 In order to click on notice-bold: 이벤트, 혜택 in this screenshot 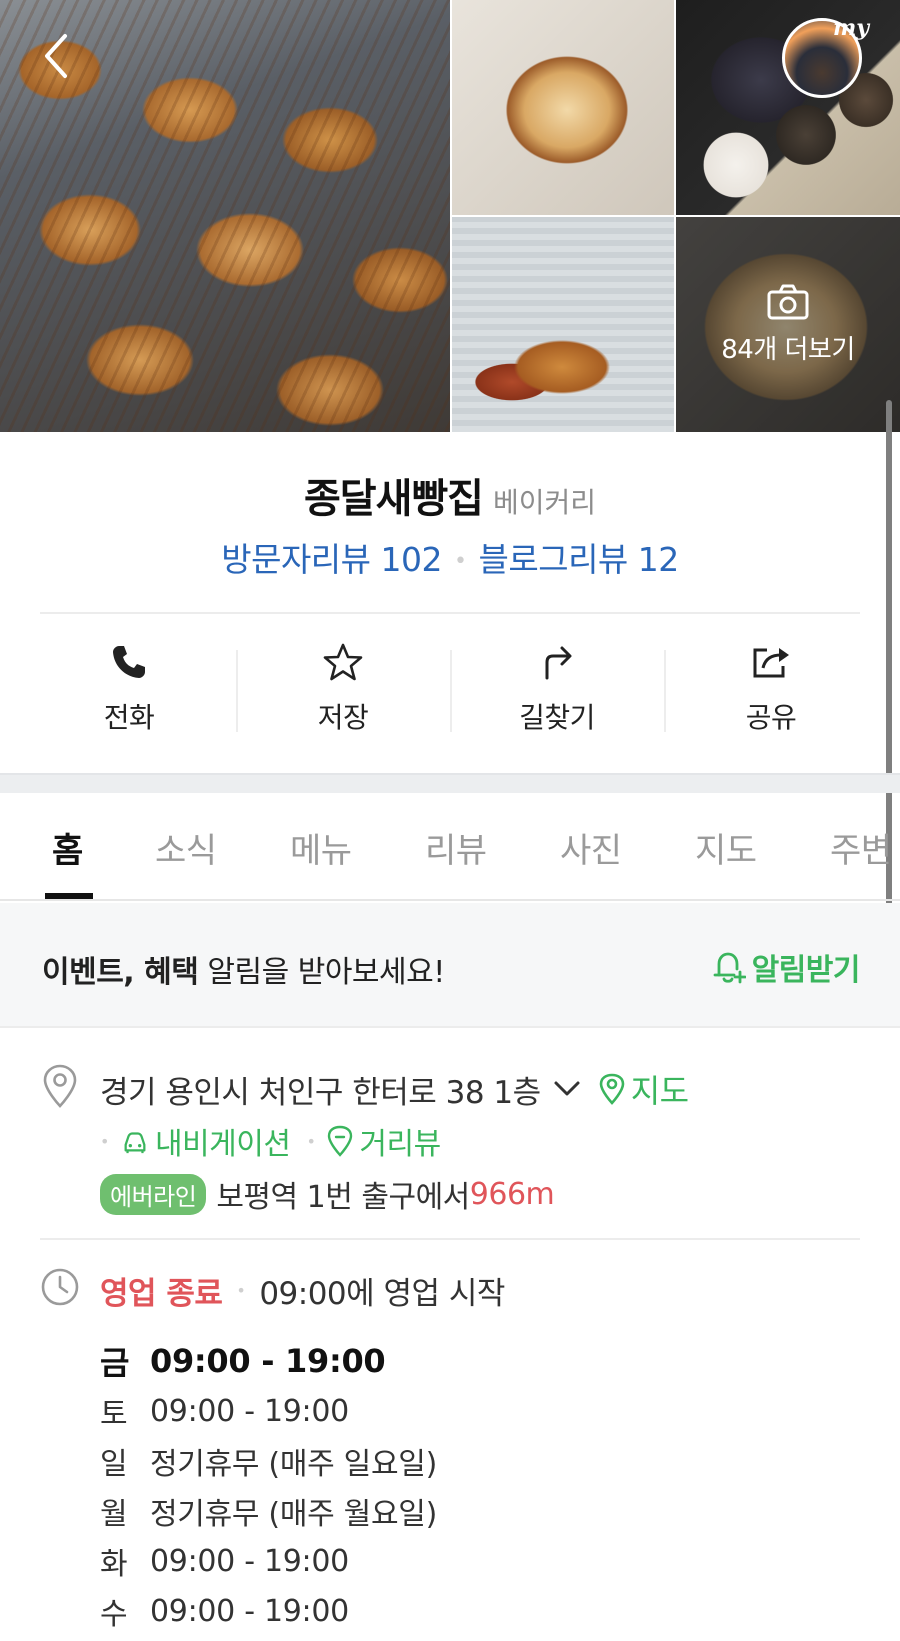, I will do `click(120, 972)`.